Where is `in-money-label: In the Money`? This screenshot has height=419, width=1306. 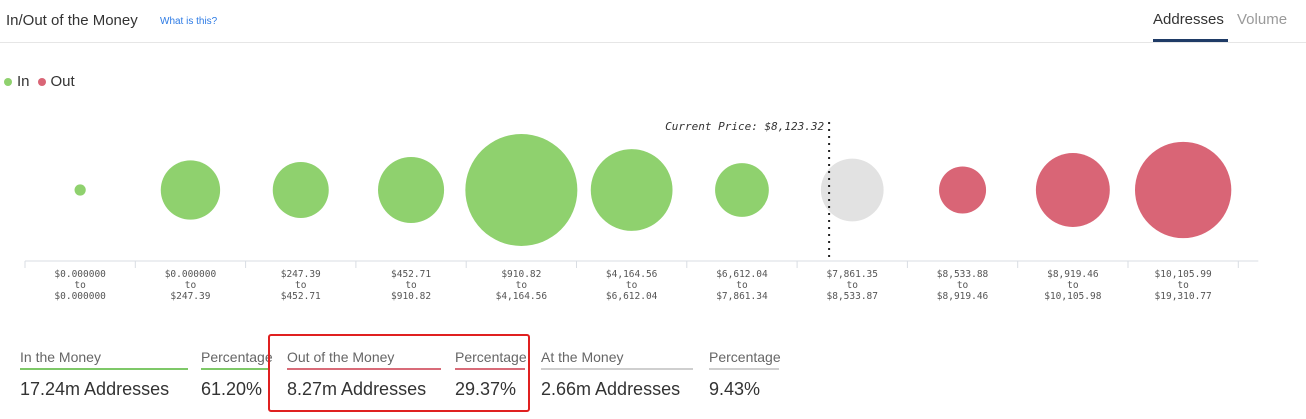 in-money-label: In the Money is located at coordinates (104, 359).